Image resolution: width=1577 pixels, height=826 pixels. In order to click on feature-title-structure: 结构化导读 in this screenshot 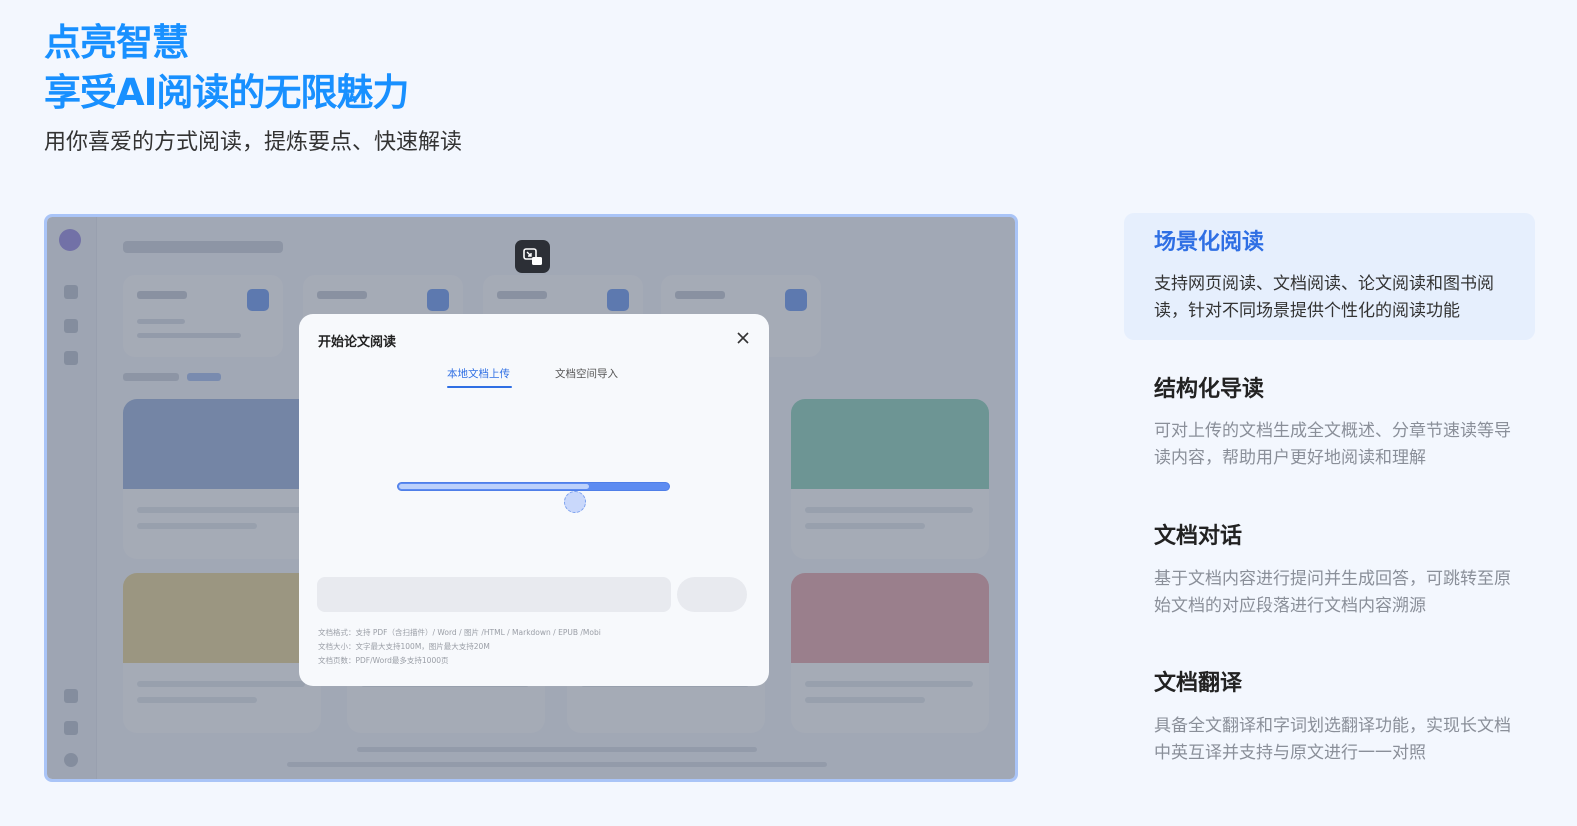, I will do `click(1209, 390)`.